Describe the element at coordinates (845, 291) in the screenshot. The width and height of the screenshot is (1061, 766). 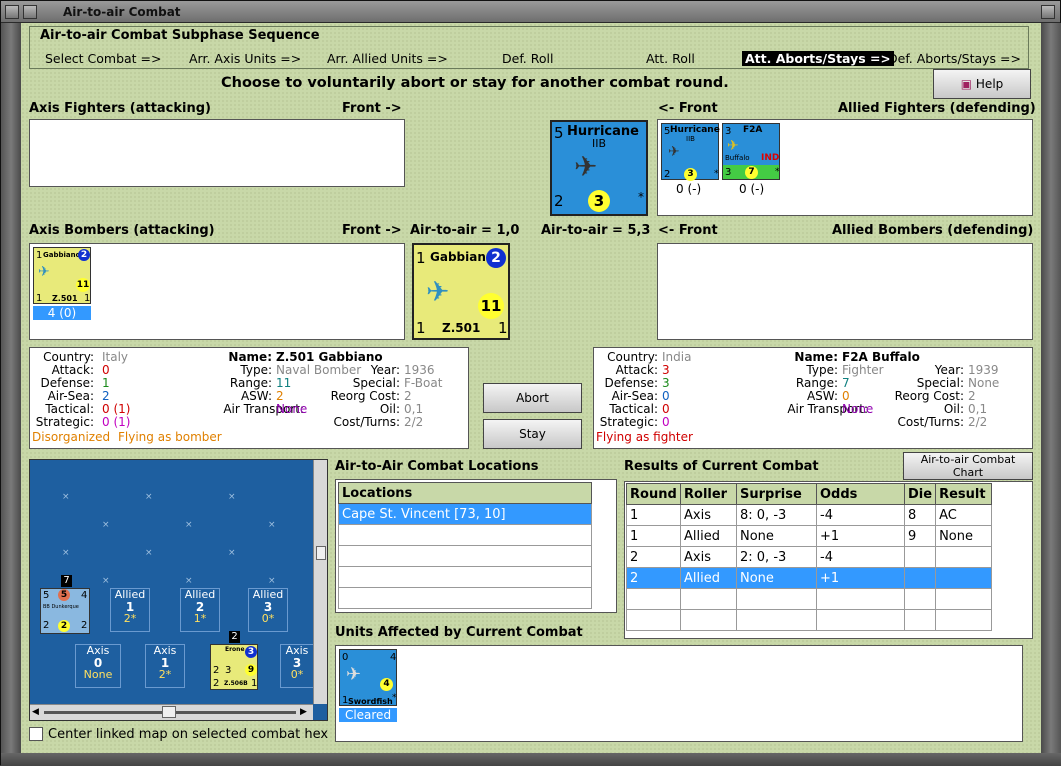
I see `allied-bombers-box` at that location.